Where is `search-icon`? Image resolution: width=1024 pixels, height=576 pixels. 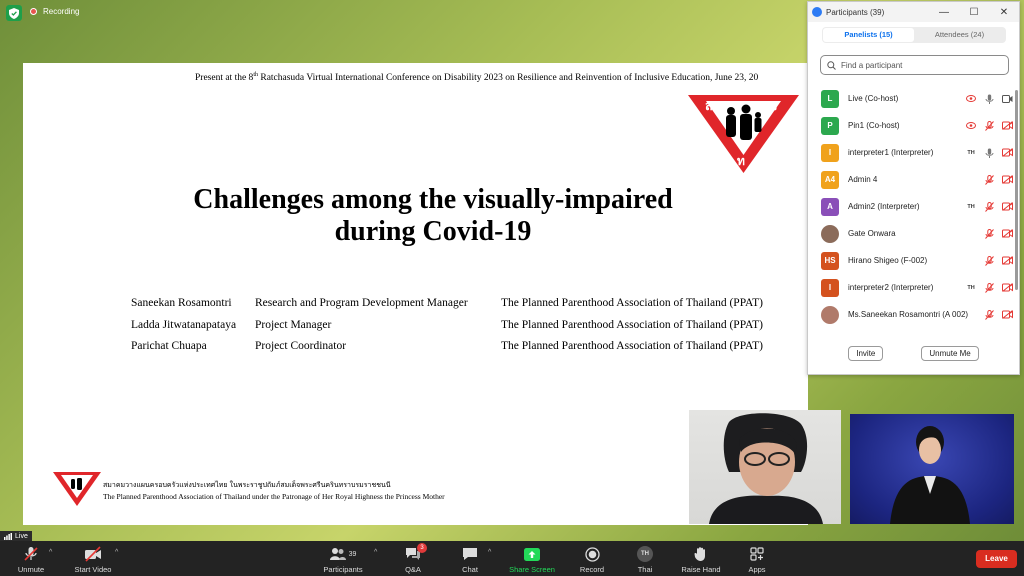 search-icon is located at coordinates (831, 65).